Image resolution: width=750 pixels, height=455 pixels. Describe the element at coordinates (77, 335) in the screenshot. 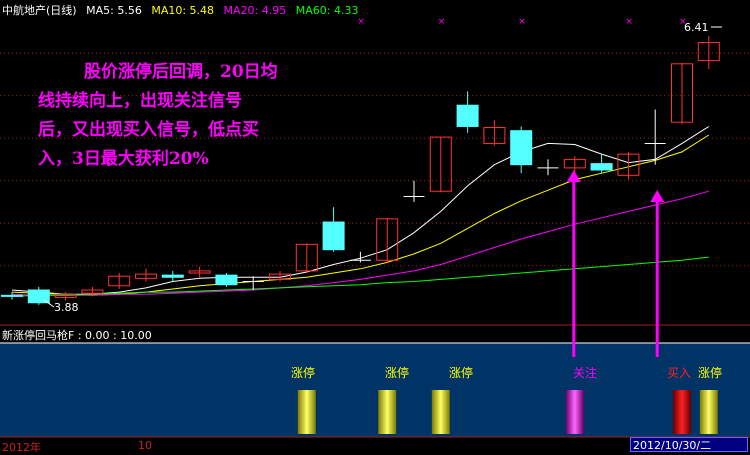

I see `indicator-title: 新涨停回马枪F : 0.00 : 10.00` at that location.